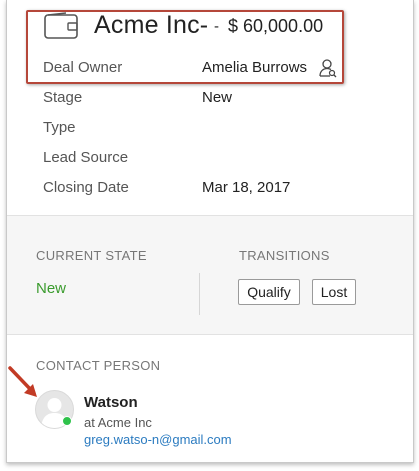 The height and width of the screenshot is (471, 419). What do you see at coordinates (269, 292) in the screenshot?
I see `qualify-button: Qualify` at bounding box center [269, 292].